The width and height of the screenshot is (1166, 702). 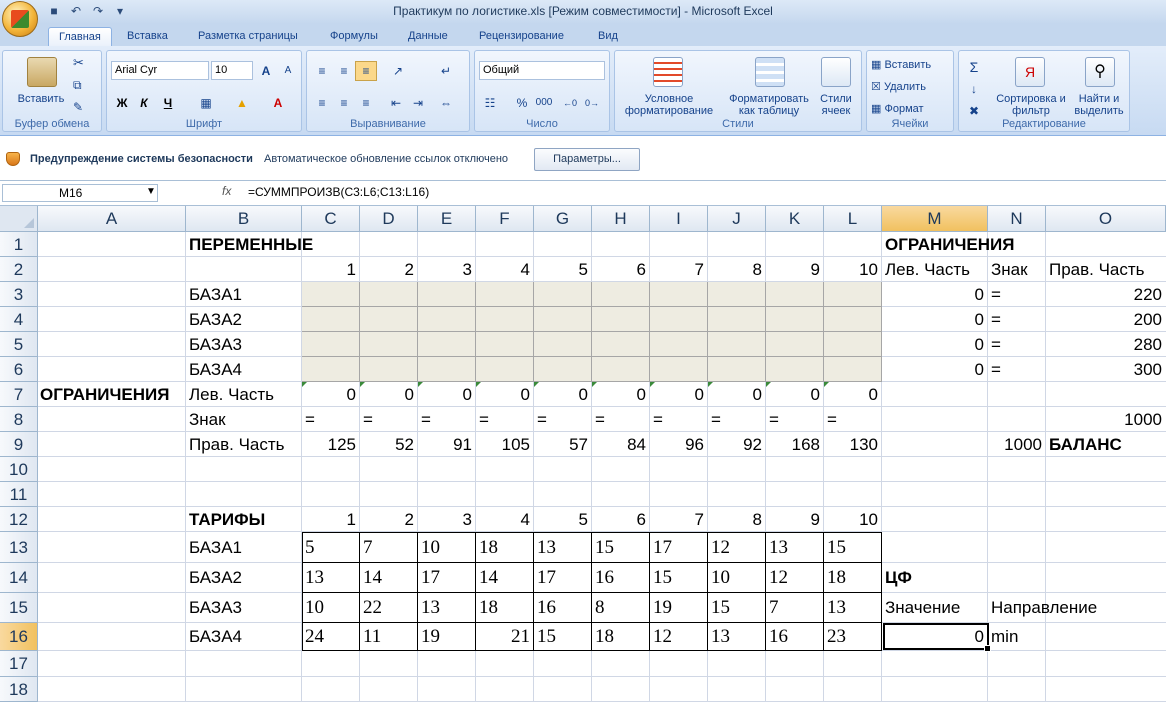 I want to click on align-bottom-icon: ≡, so click(x=366, y=71).